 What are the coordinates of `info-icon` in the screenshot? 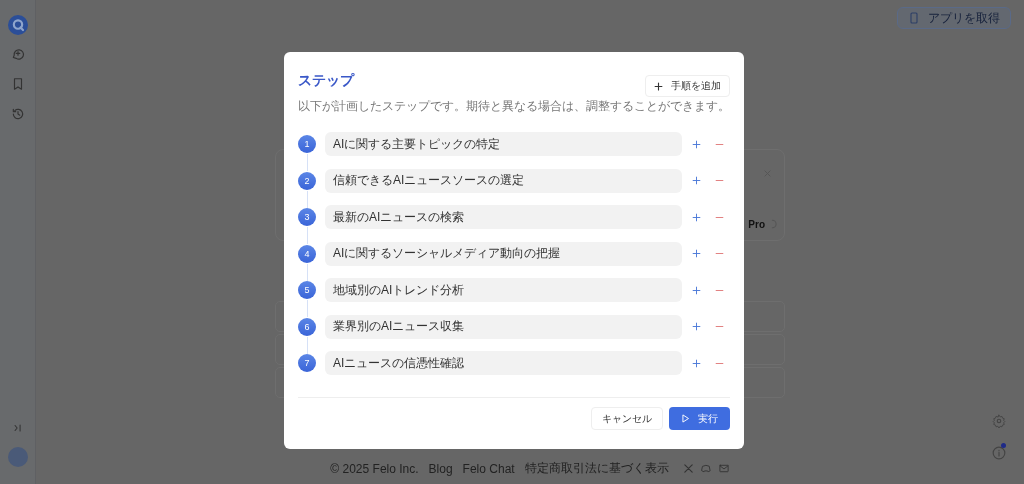 It's located at (999, 453).